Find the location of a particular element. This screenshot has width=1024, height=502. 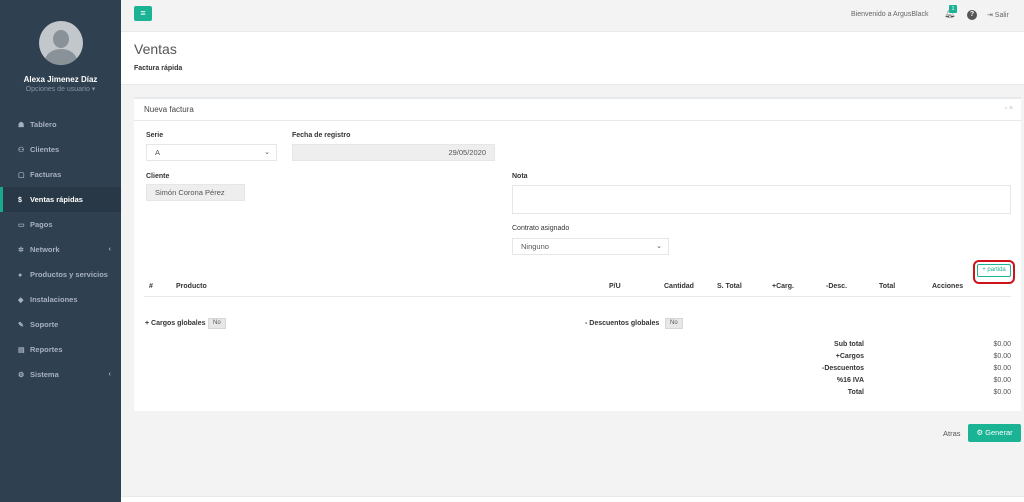

subtotal-value: $0.00 is located at coordinates (1002, 344).